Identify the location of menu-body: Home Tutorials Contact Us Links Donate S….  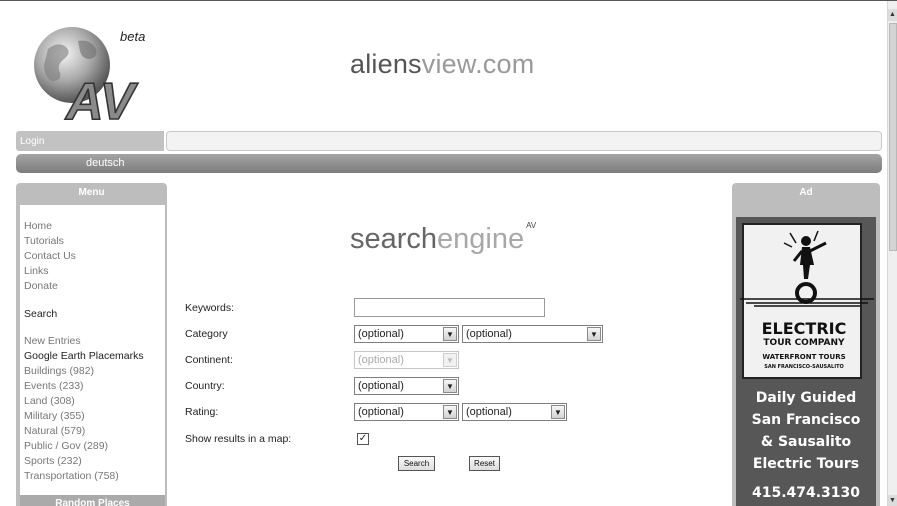
(92, 350).